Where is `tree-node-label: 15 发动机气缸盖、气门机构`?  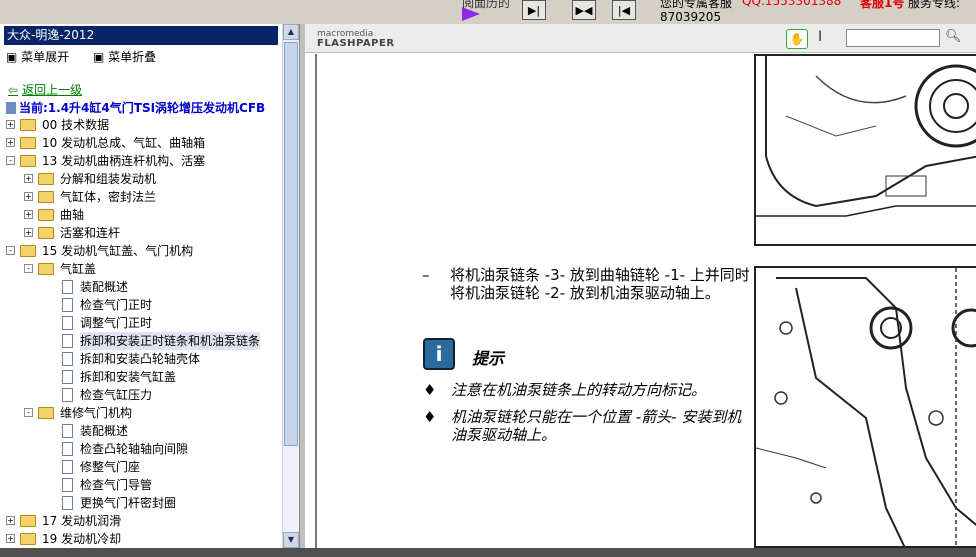
tree-node-label: 15 发动机气缸盖、气门机构 is located at coordinates (118, 251).